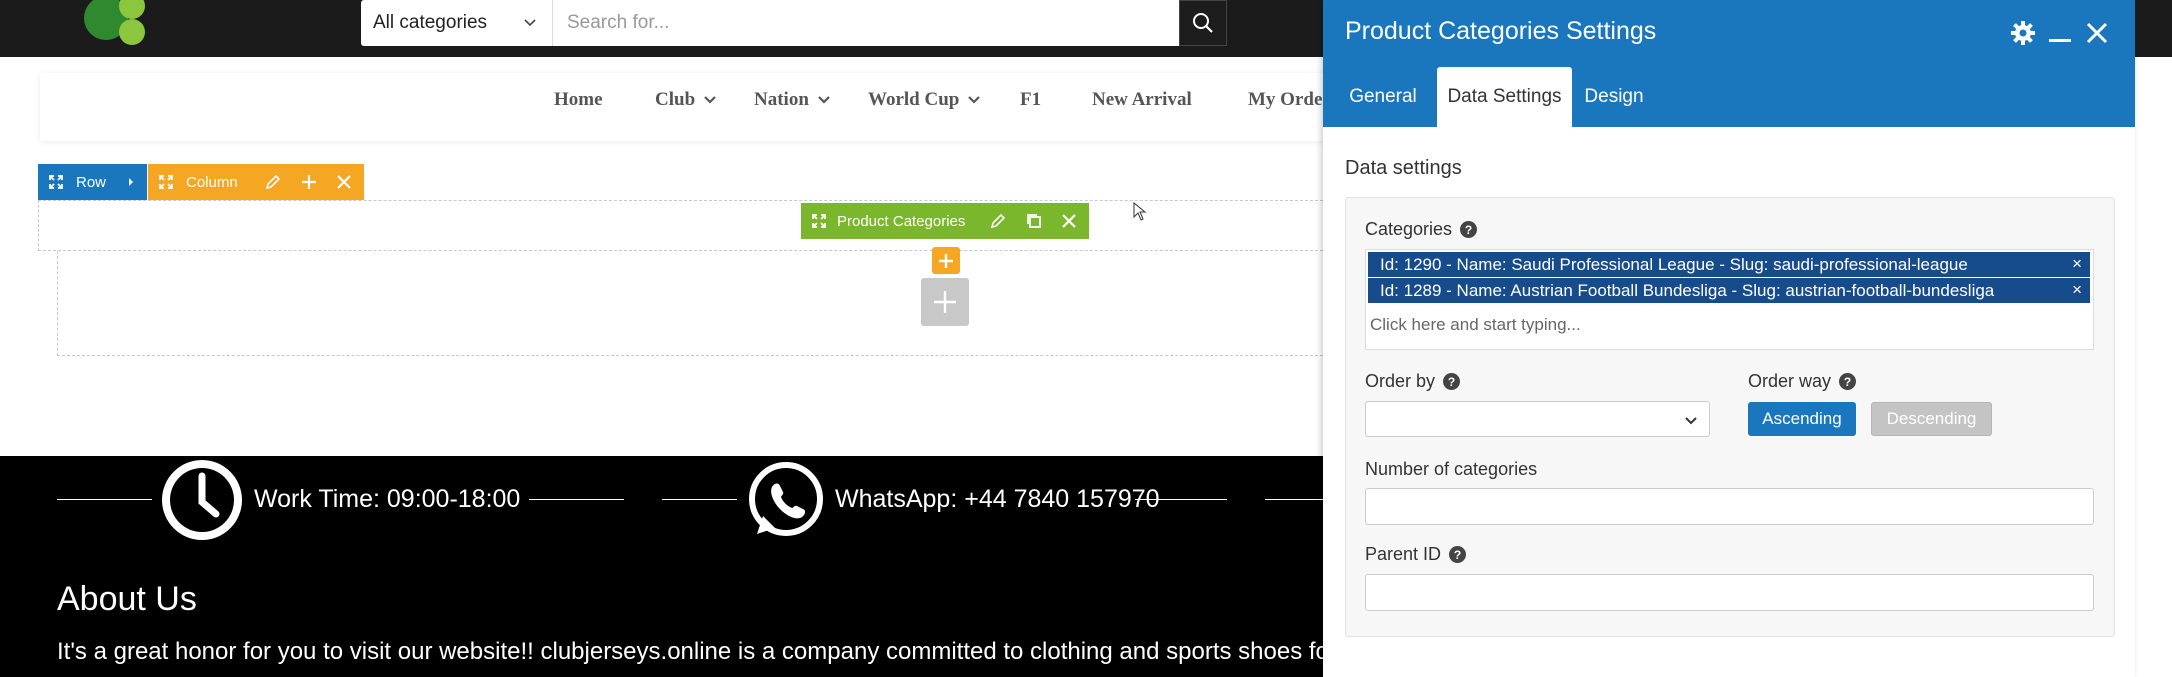 Image resolution: width=2172 pixels, height=677 pixels. What do you see at coordinates (1537, 419) in the screenshot?
I see `order-by-select` at bounding box center [1537, 419].